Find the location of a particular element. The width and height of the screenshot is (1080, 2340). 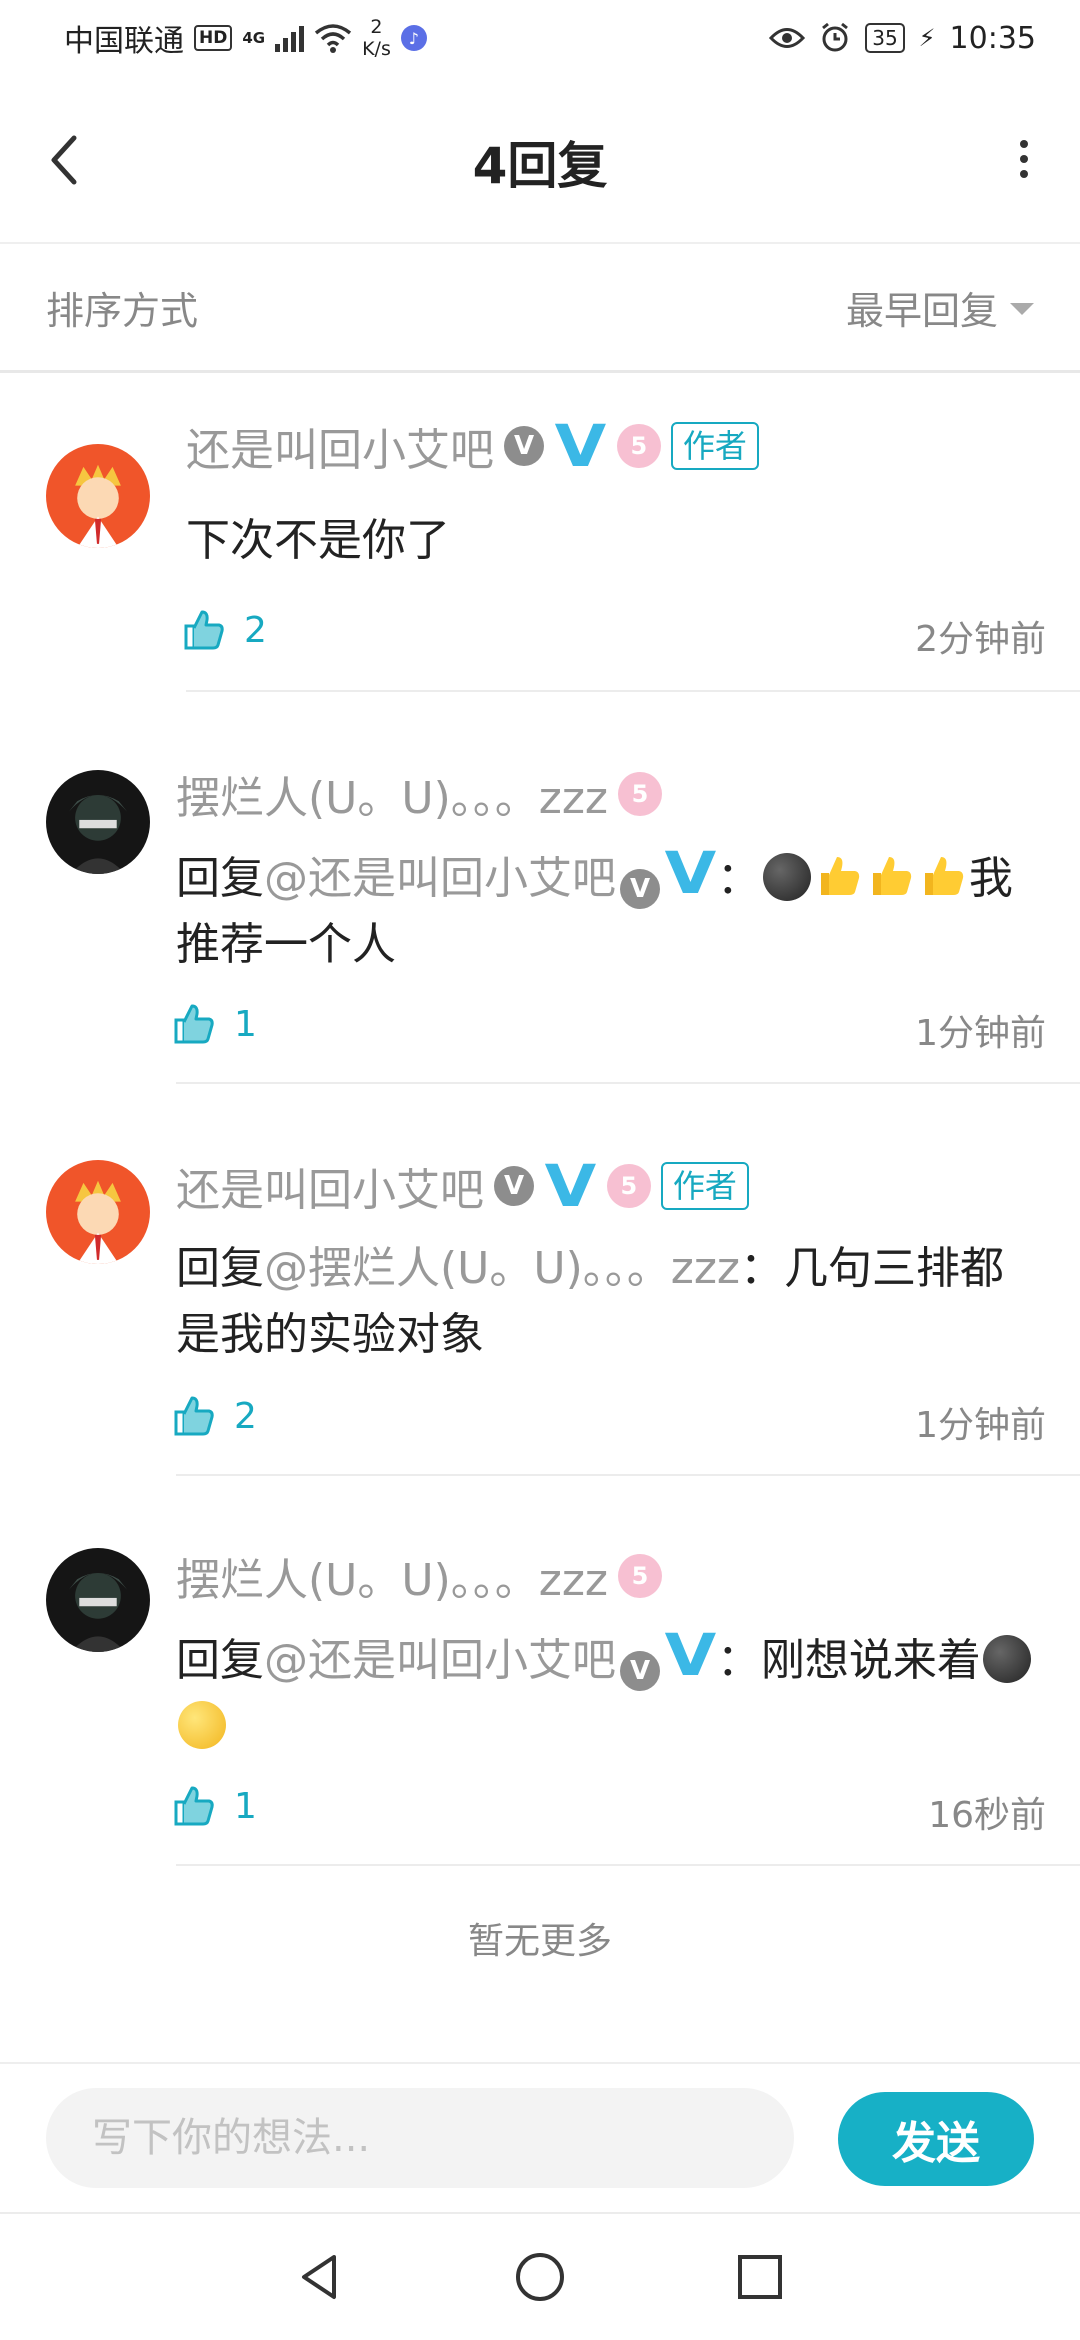

send-button: 发送 is located at coordinates (936, 2139).